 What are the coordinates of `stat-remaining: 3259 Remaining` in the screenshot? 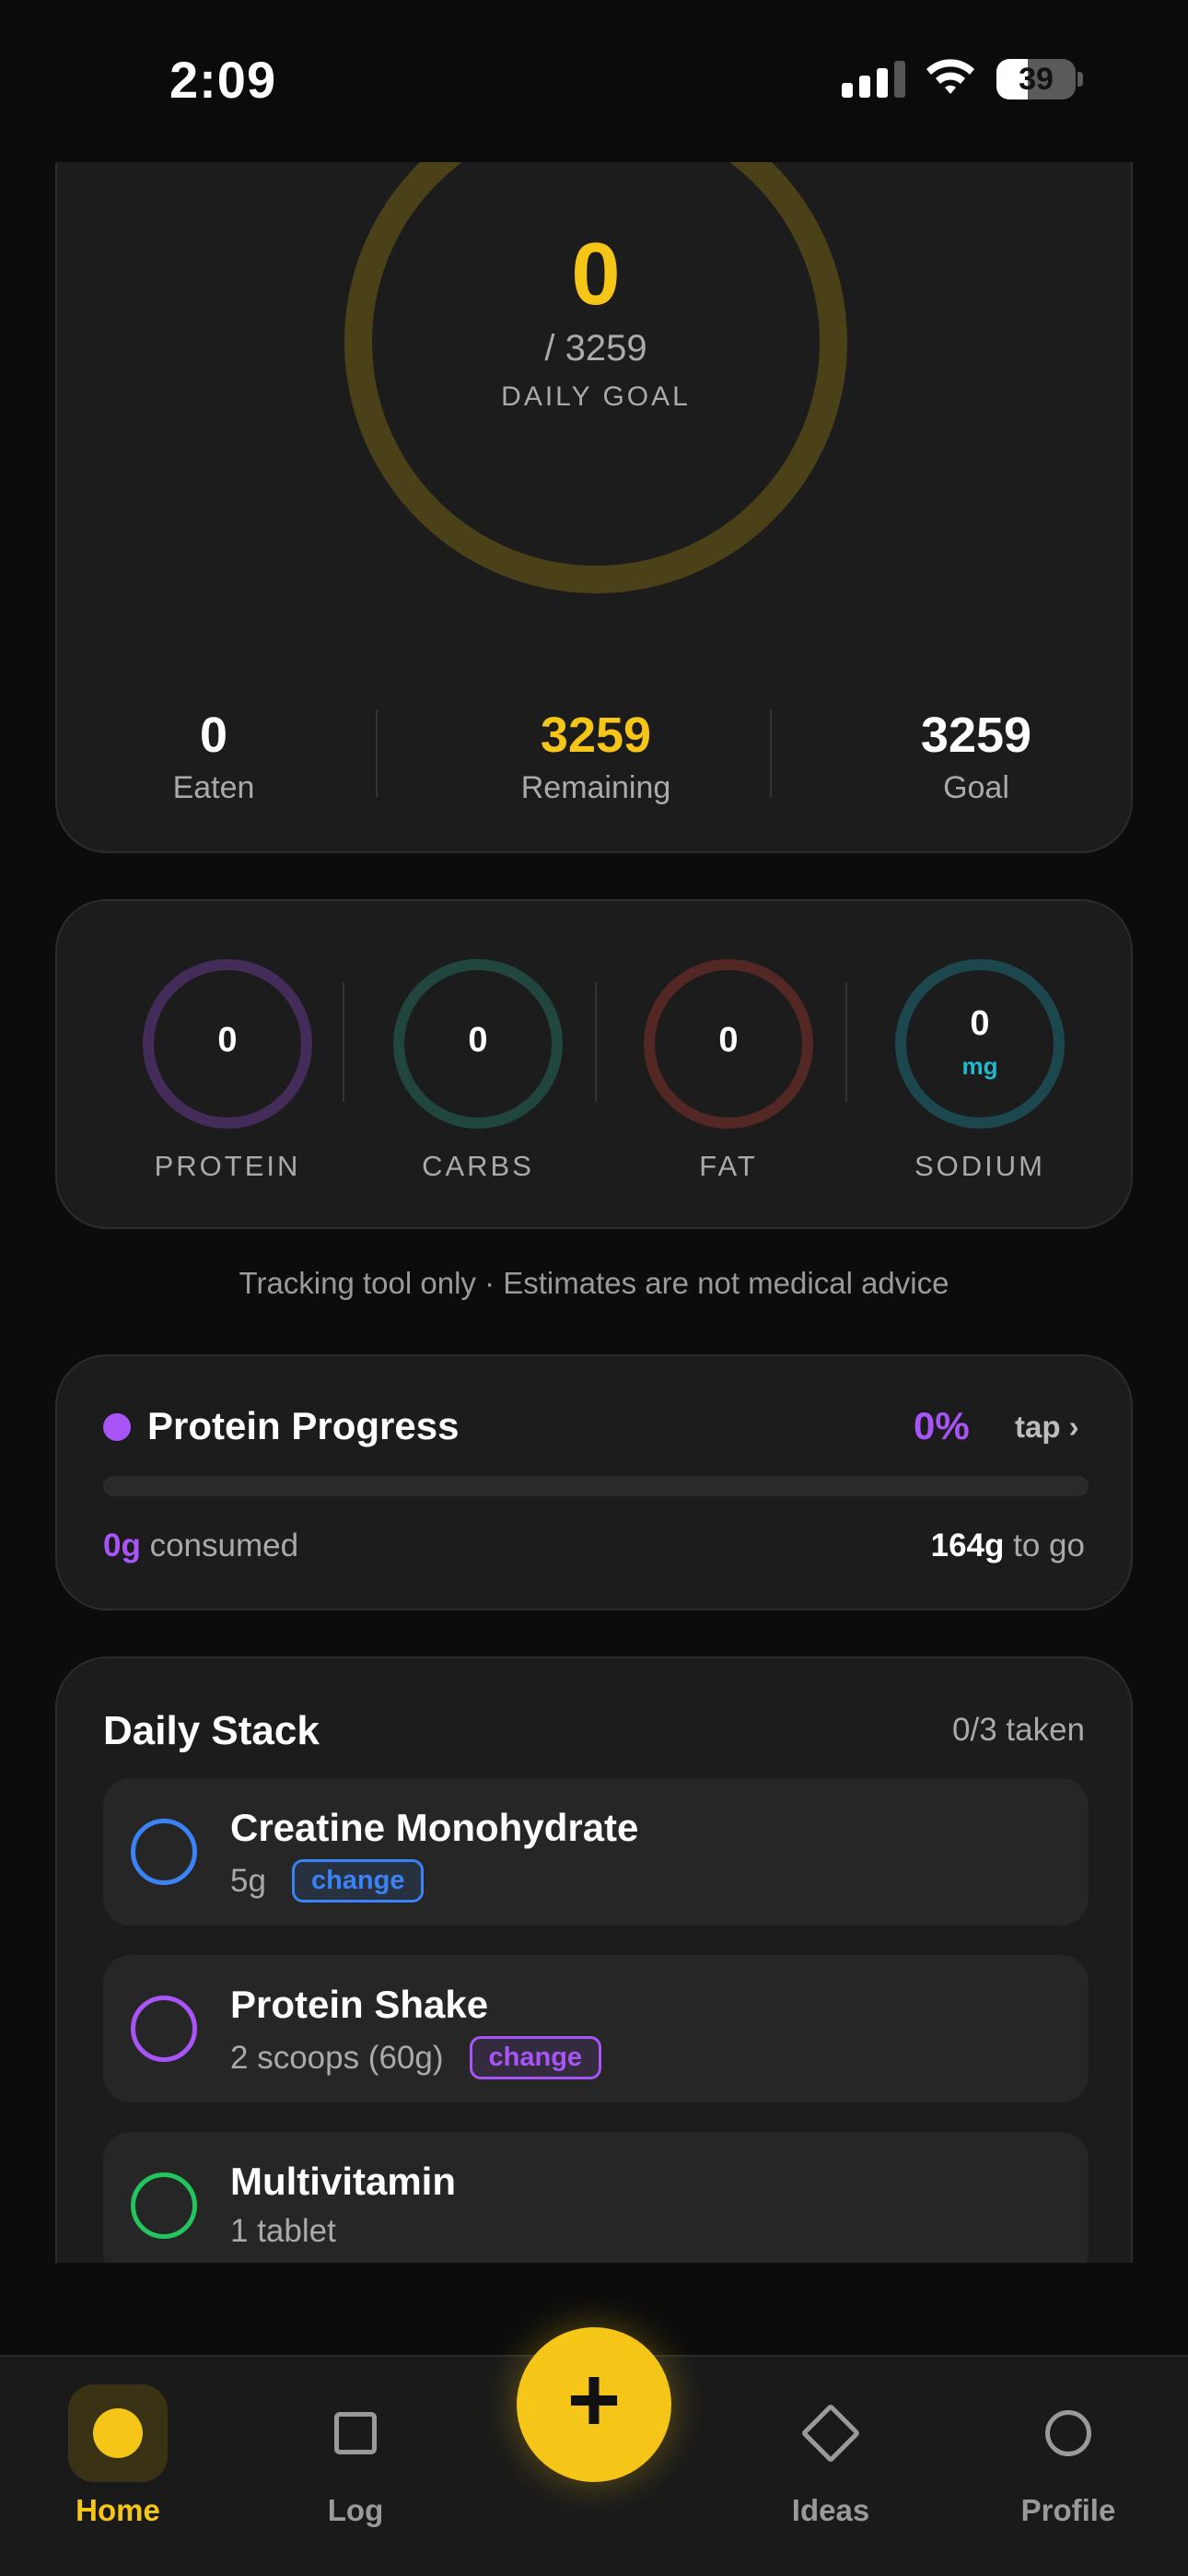 It's located at (596, 756).